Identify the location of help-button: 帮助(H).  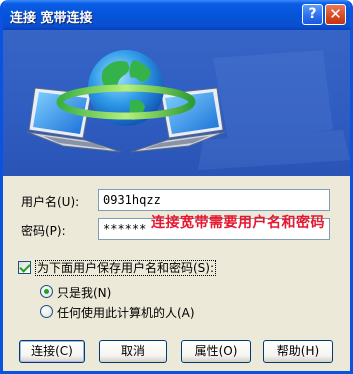
(298, 351).